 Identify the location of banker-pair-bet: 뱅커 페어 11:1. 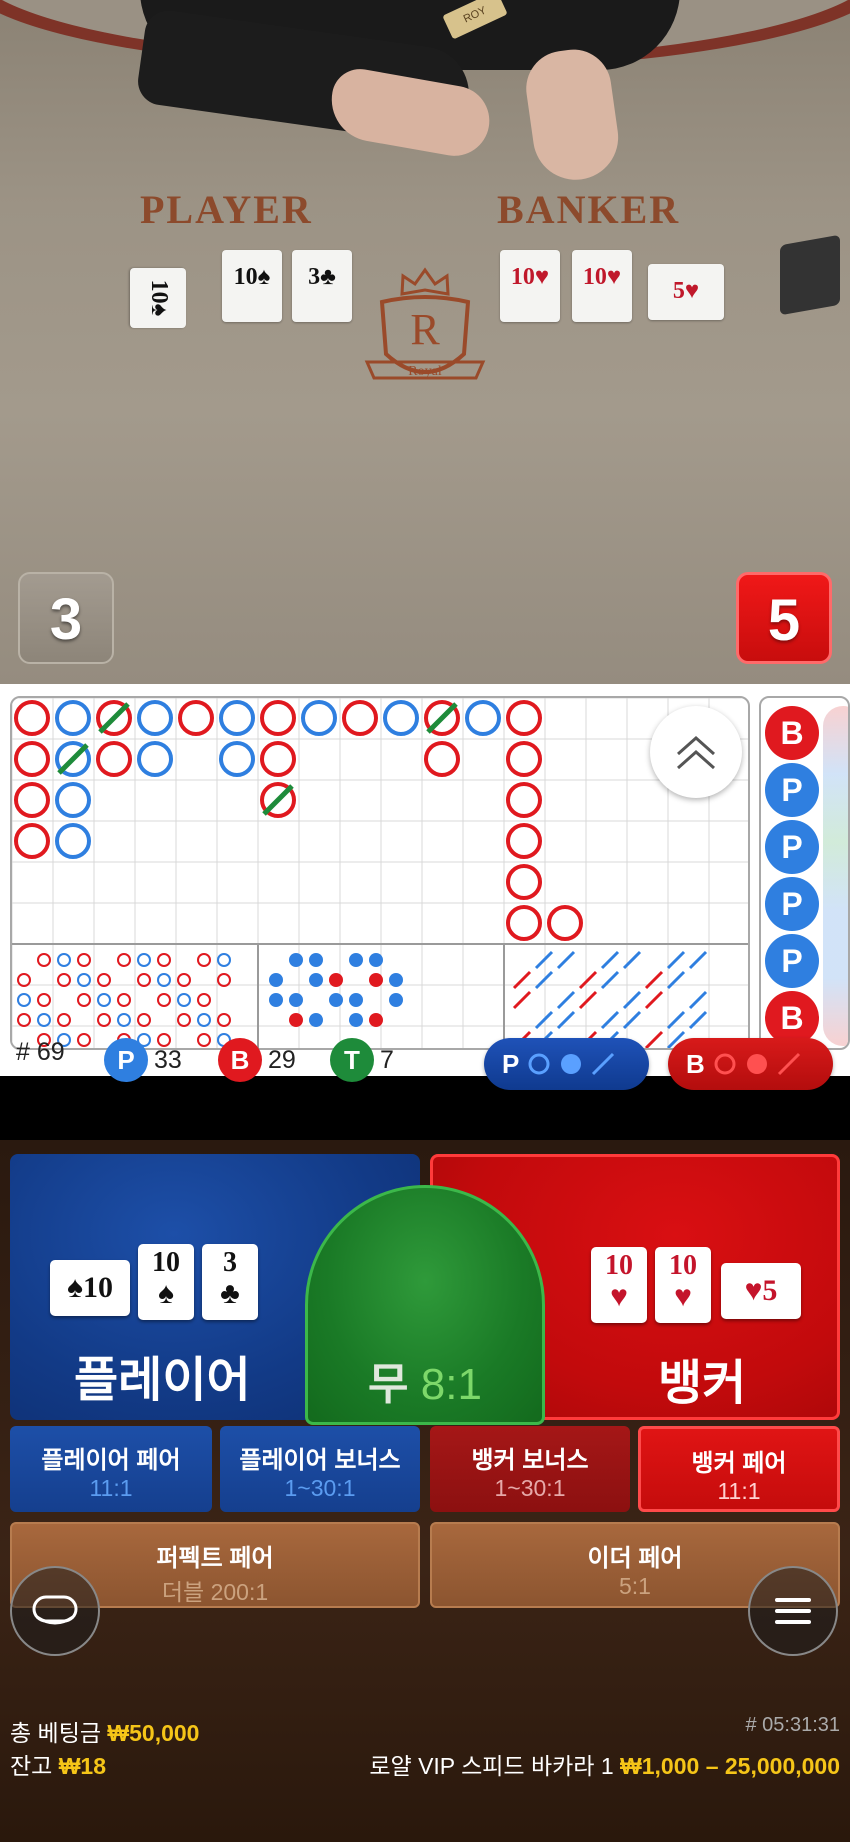
(739, 1469).